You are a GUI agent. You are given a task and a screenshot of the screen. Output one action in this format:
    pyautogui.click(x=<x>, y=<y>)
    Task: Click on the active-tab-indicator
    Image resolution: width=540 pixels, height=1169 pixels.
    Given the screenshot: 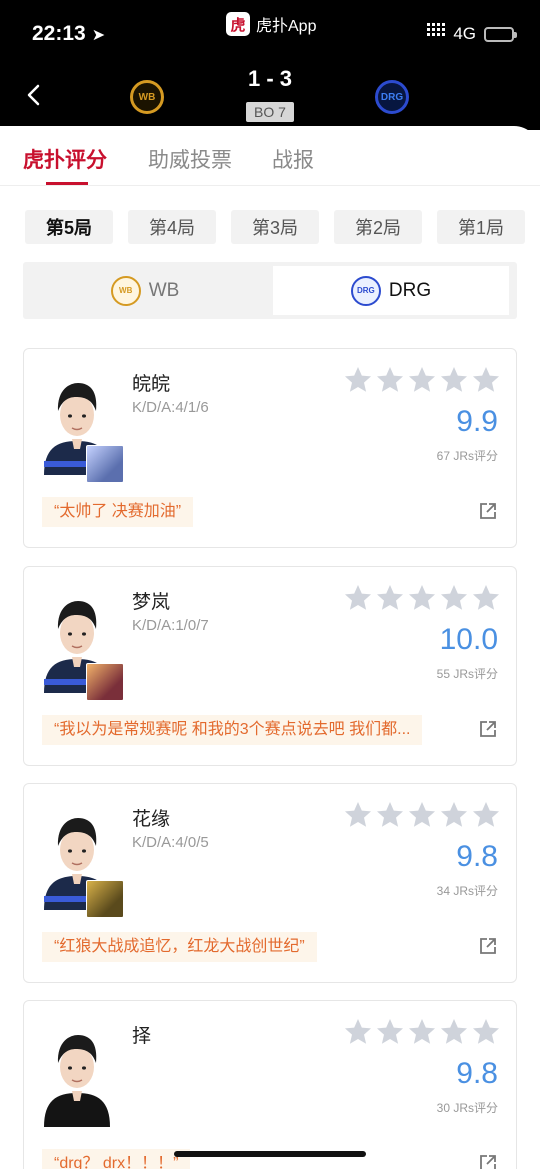 What is the action you would take?
    pyautogui.click(x=67, y=183)
    